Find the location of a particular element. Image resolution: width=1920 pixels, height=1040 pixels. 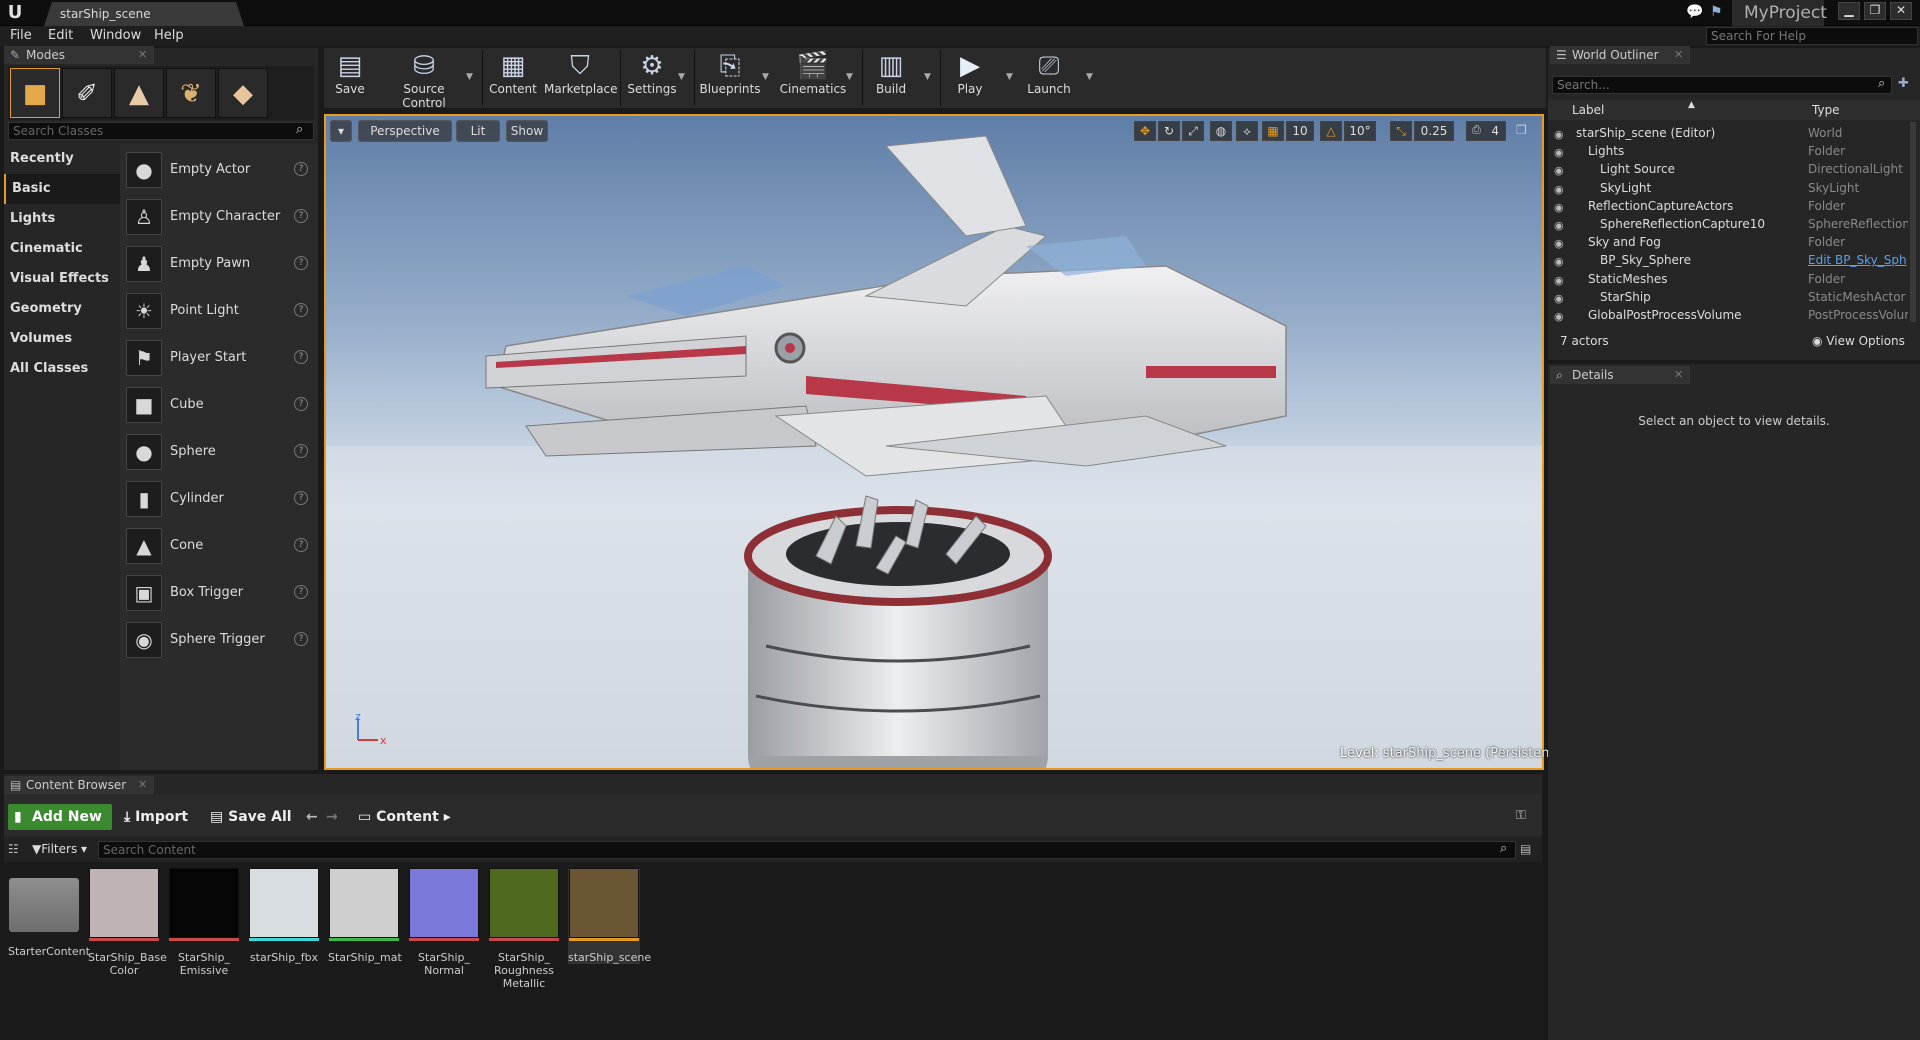

perspective-button: Perspective is located at coordinates (405, 131).